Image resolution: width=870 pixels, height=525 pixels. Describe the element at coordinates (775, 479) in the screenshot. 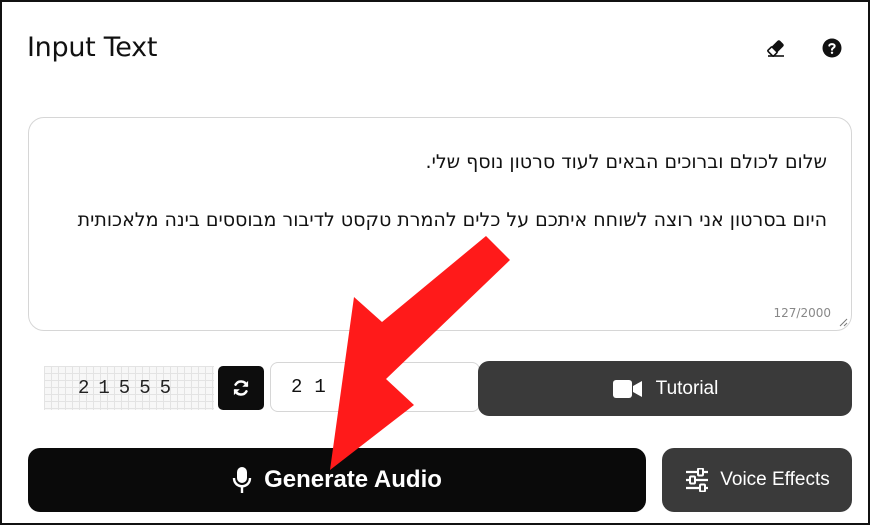

I see `voice-effects-label: Voice Effects` at that location.